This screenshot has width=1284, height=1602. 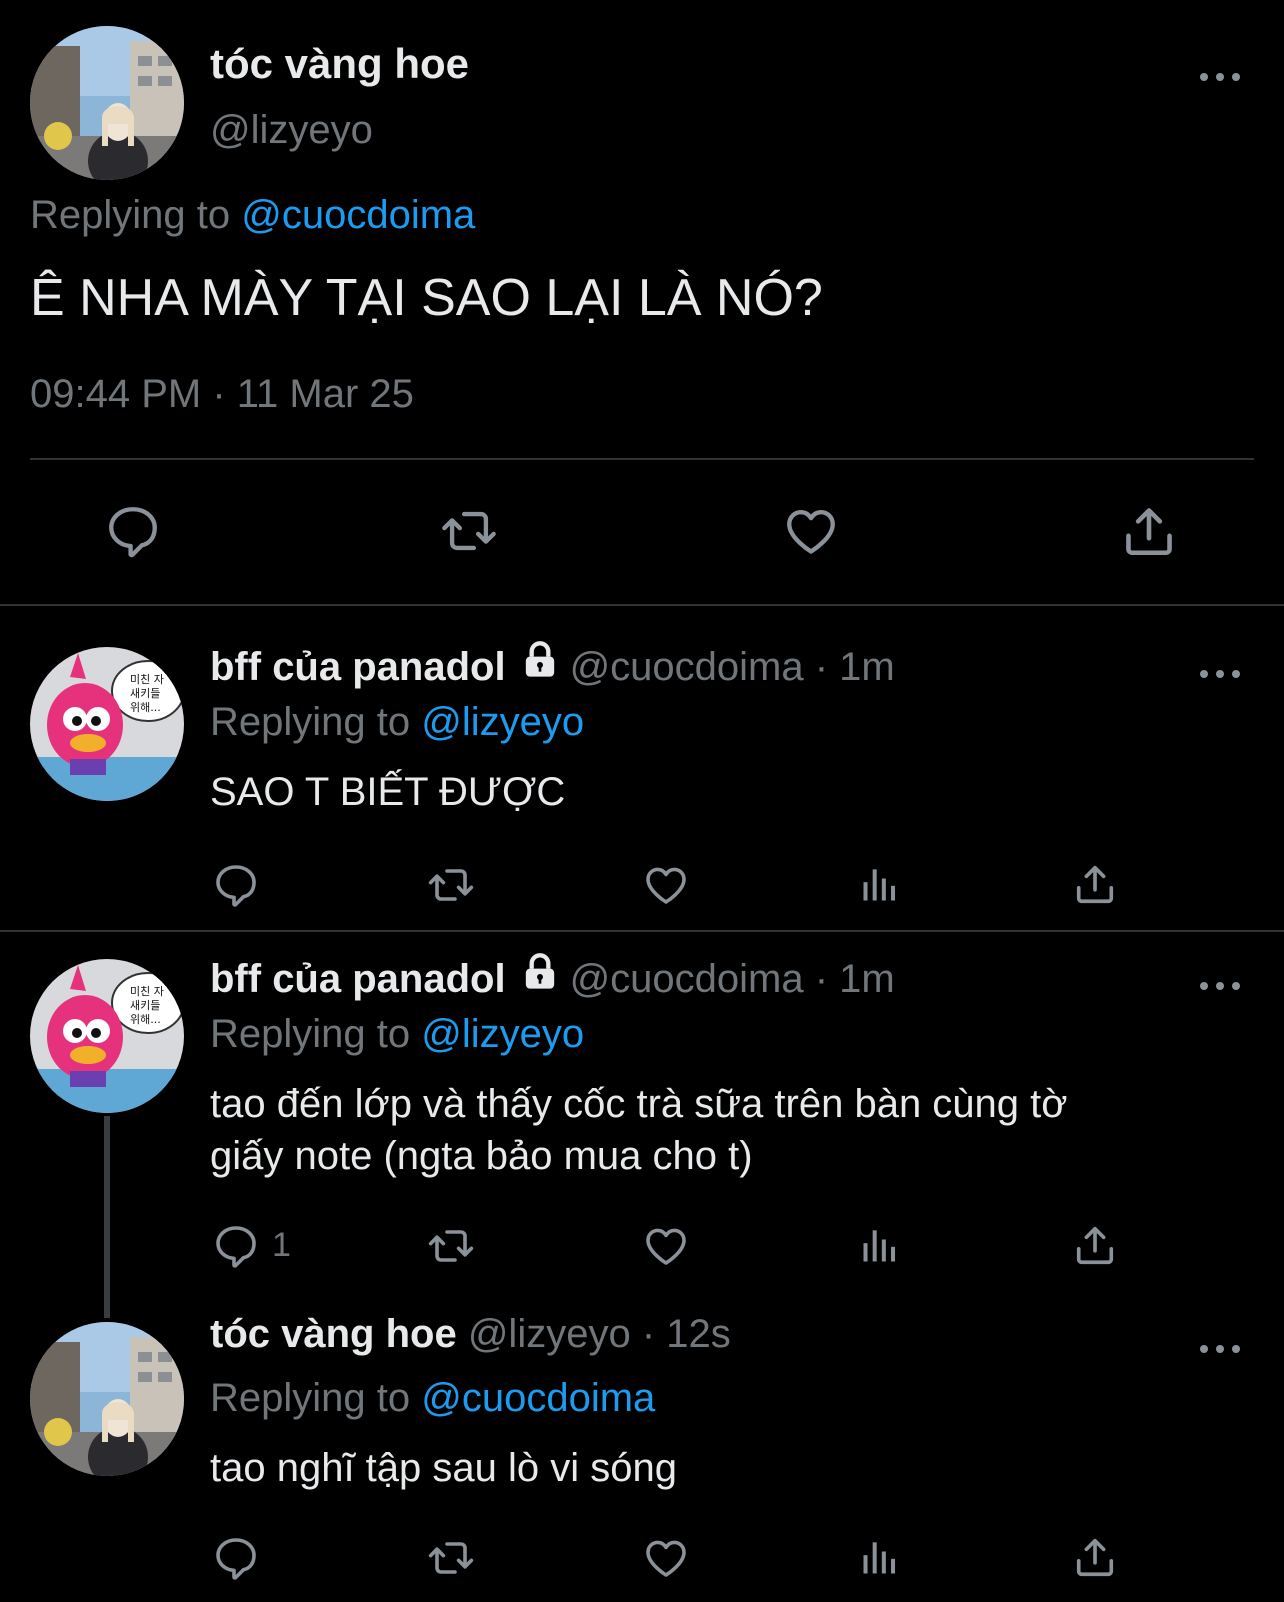 What do you see at coordinates (426, 298) in the screenshot?
I see `tweet-text: Ê NHA MÀY TẠI SAO LẠI LÀ NÓ?` at bounding box center [426, 298].